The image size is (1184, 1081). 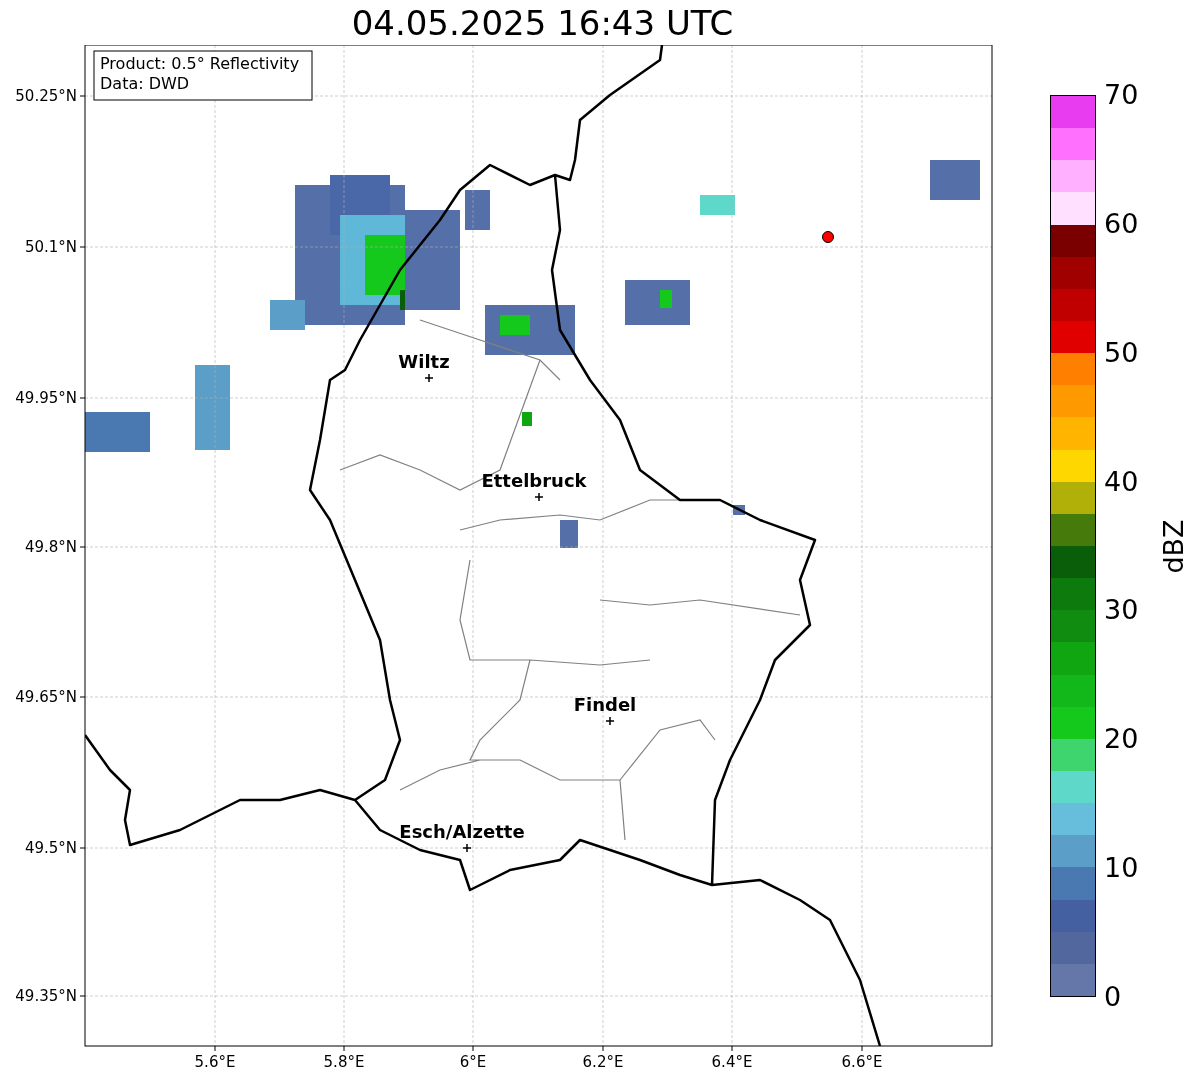 I want to click on city-label: Esch/Alzette, so click(x=462, y=831).